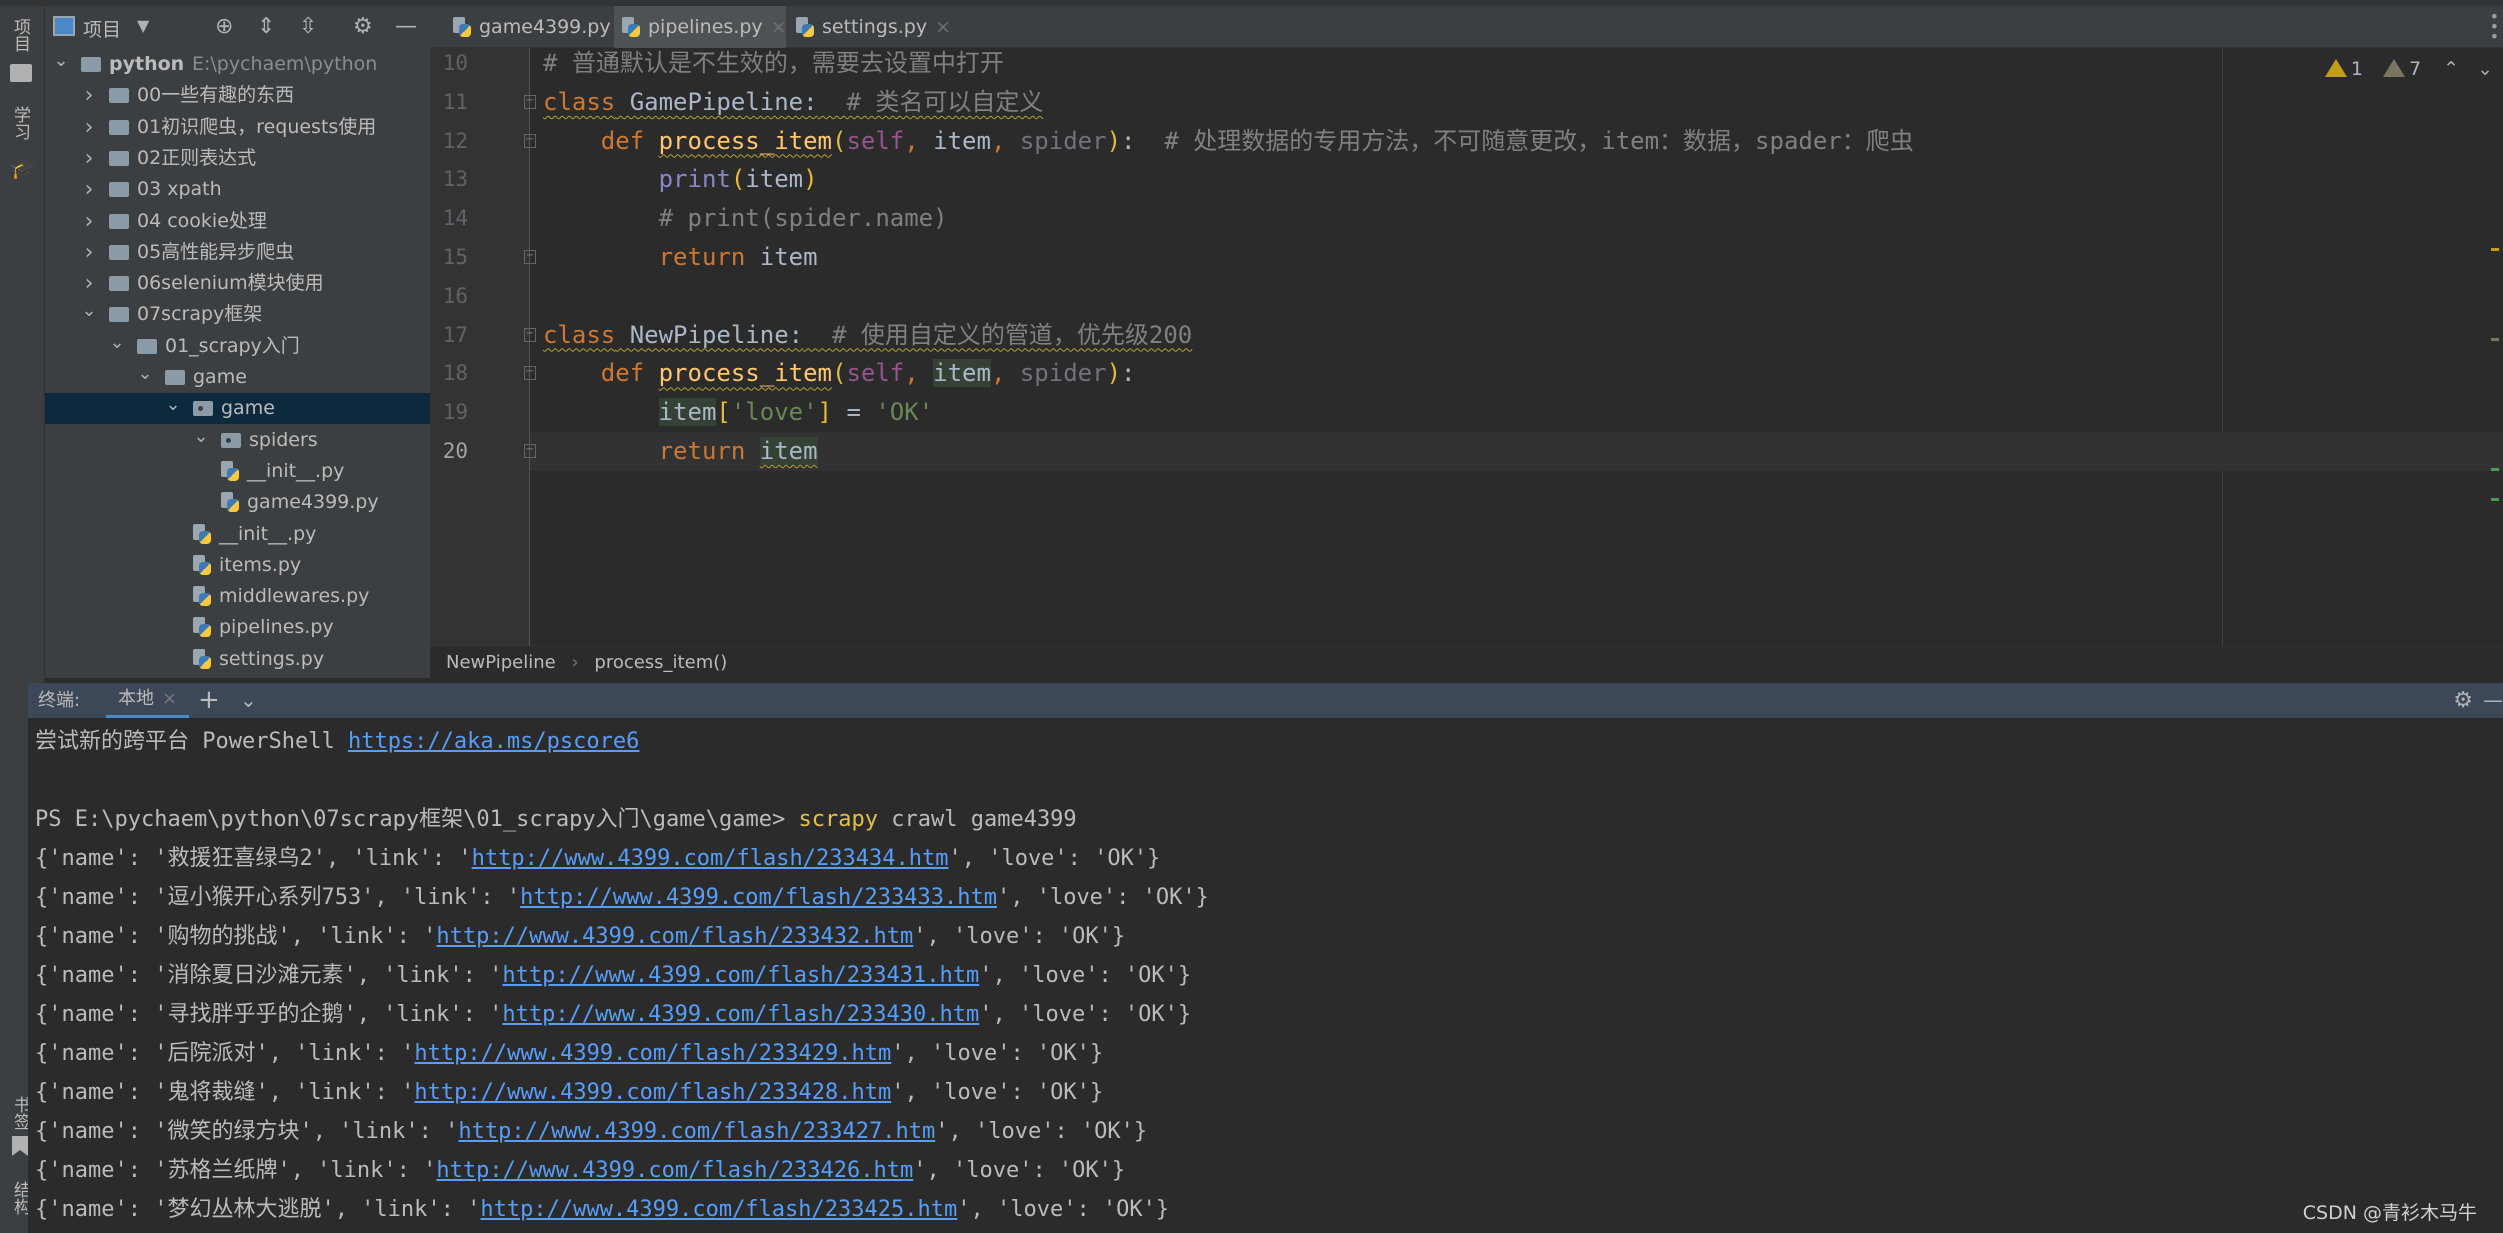 The width and height of the screenshot is (2503, 1233). I want to click on tree-item: › 02正则表达式, so click(237, 158).